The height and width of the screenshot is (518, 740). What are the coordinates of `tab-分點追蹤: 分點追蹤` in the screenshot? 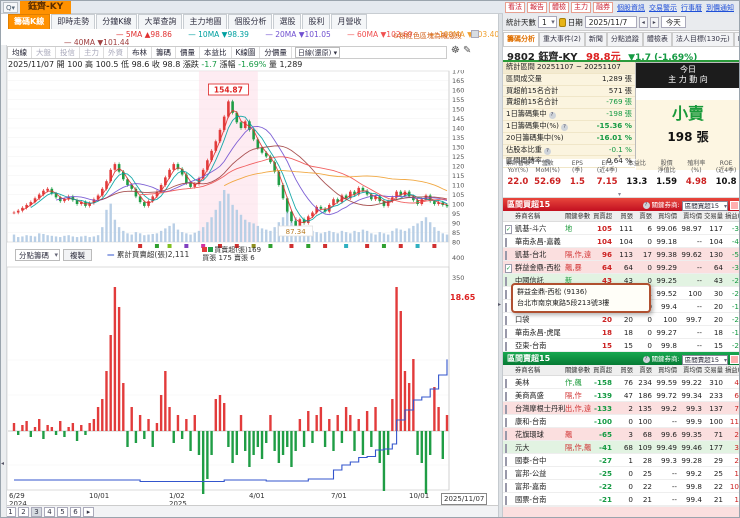 It's located at (624, 39).